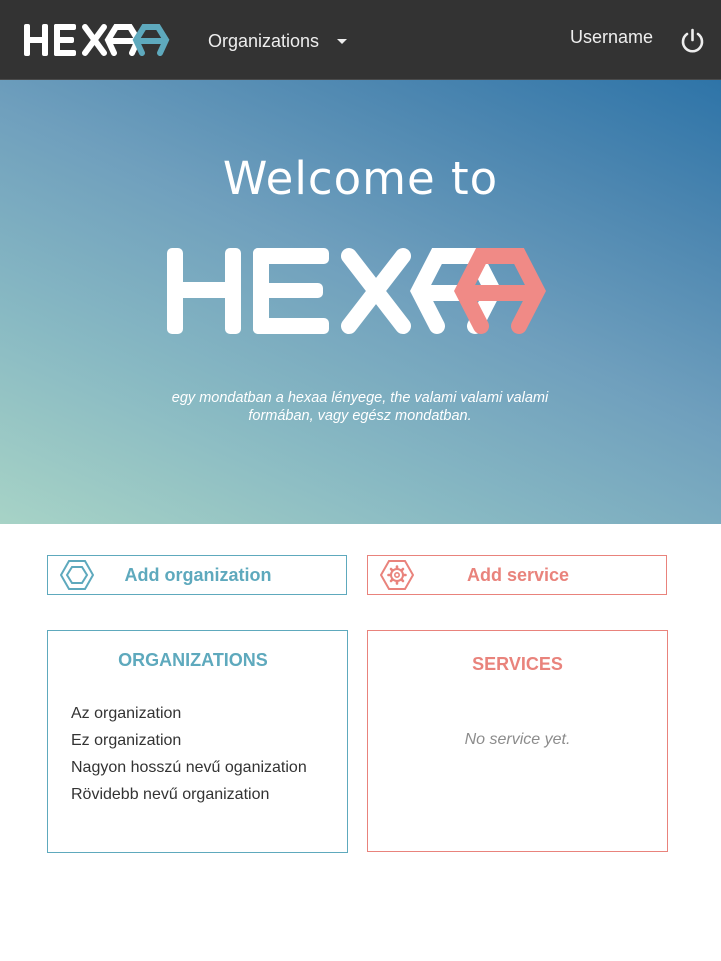 The width and height of the screenshot is (721, 961). What do you see at coordinates (191, 768) in the screenshot?
I see `organization-list-item: Nagyon hosszú nevű oganization` at bounding box center [191, 768].